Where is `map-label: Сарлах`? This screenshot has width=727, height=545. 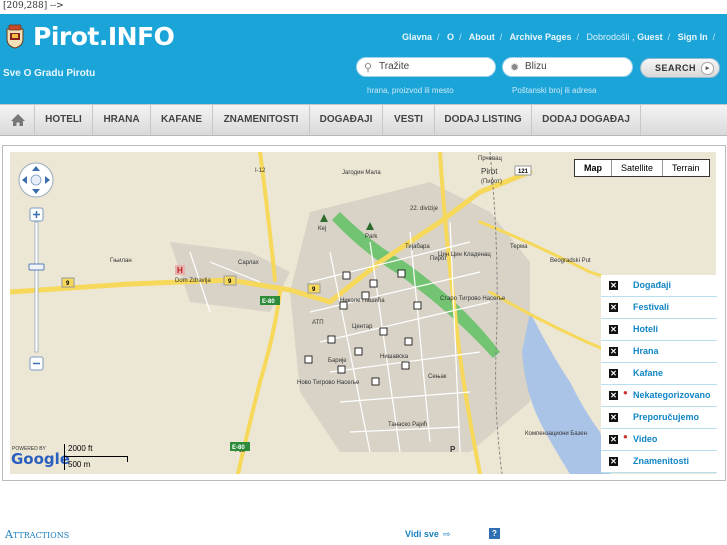
map-label: Сарлах is located at coordinates (248, 263).